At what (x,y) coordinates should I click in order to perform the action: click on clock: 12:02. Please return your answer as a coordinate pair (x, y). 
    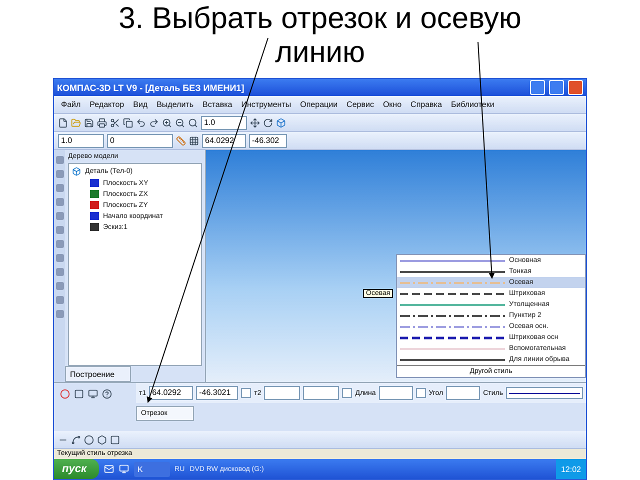
    Looking at the image, I should click on (570, 469).